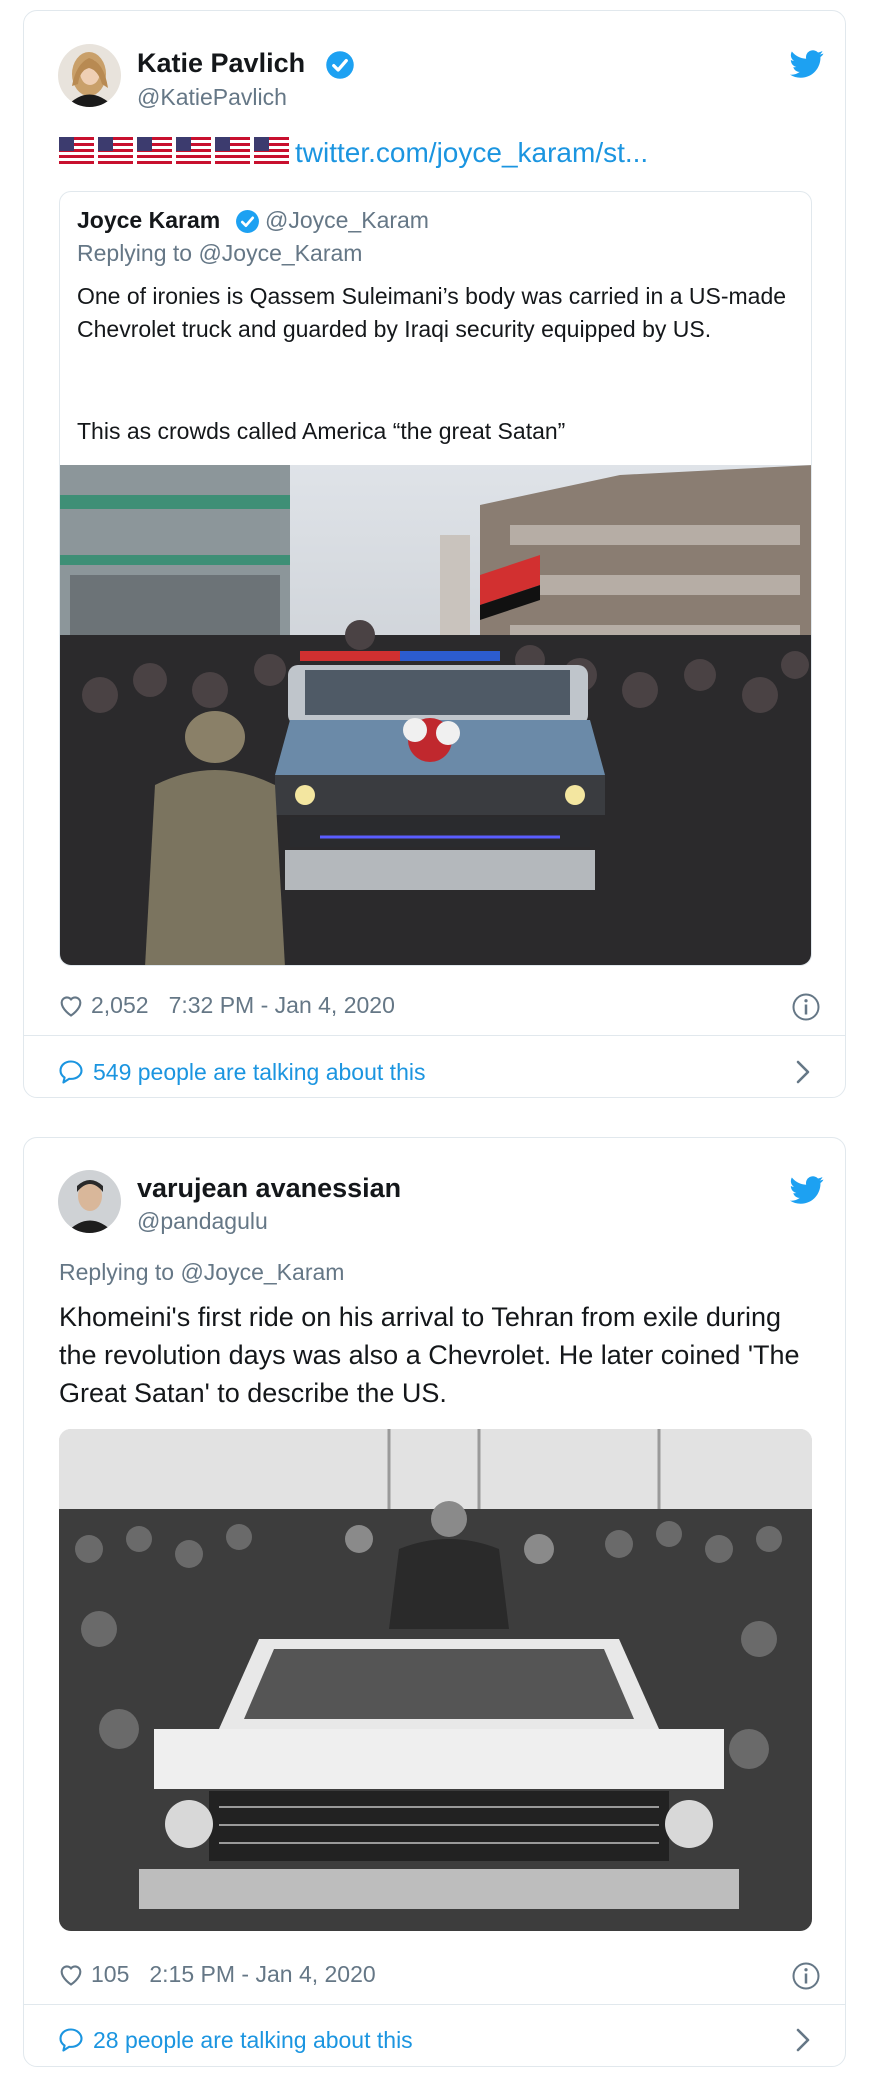  Describe the element at coordinates (110, 1974) in the screenshot. I see `like-count: 105` at that location.